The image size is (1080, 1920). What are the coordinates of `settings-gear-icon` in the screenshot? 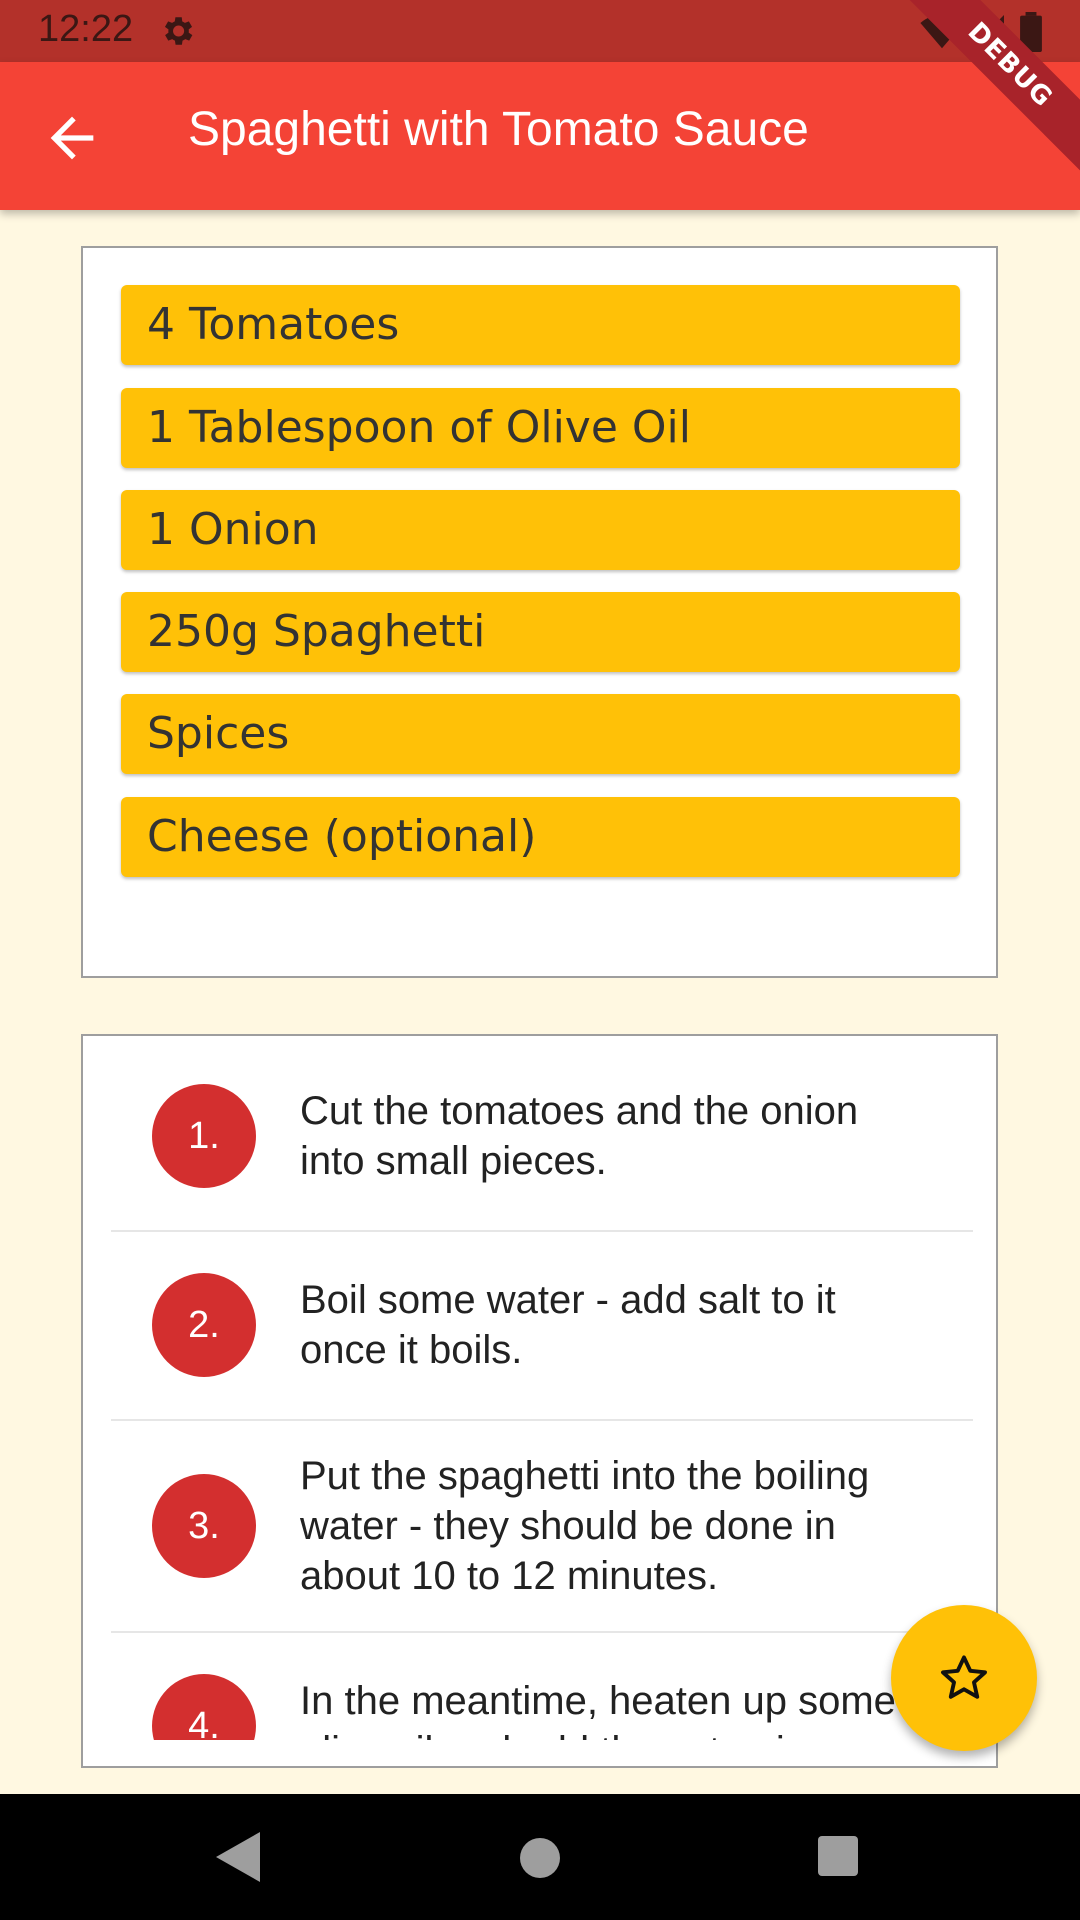 It's located at (178, 31).